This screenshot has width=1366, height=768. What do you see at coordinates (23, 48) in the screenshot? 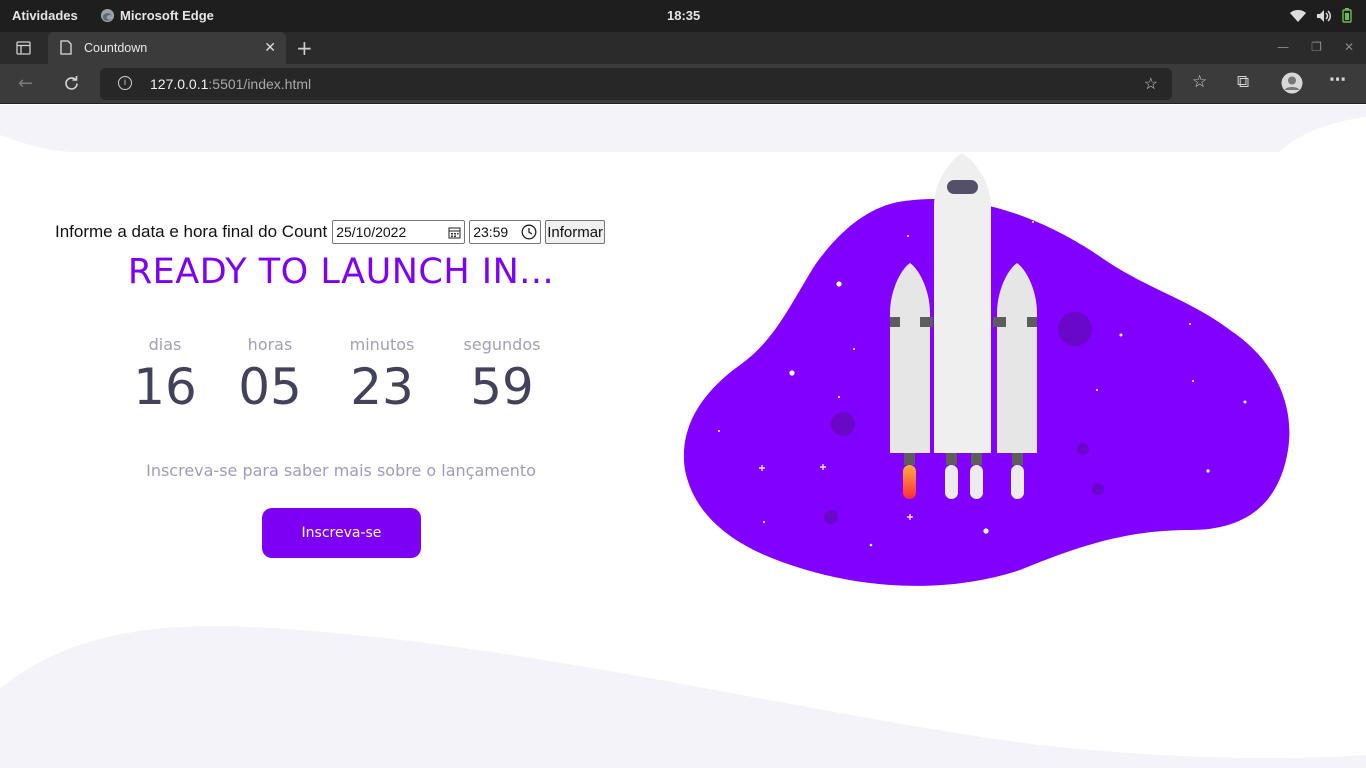
I see `tab-actions-icon` at bounding box center [23, 48].